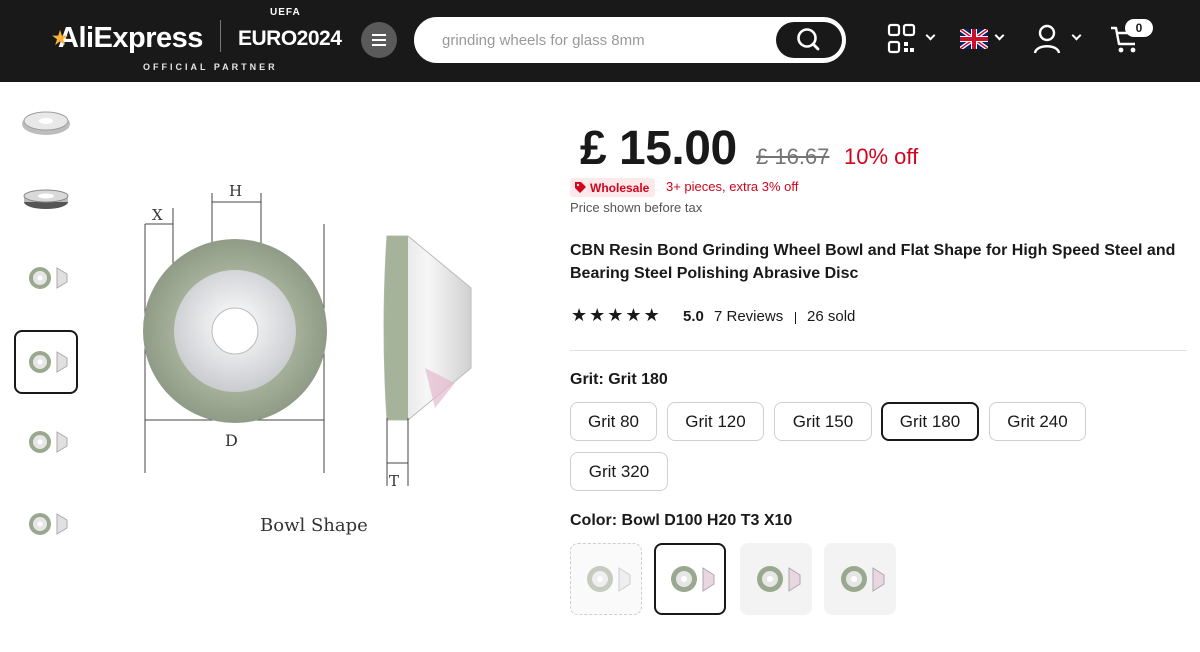 The width and height of the screenshot is (1200, 652). What do you see at coordinates (1047, 39) in the screenshot?
I see `user-icon` at bounding box center [1047, 39].